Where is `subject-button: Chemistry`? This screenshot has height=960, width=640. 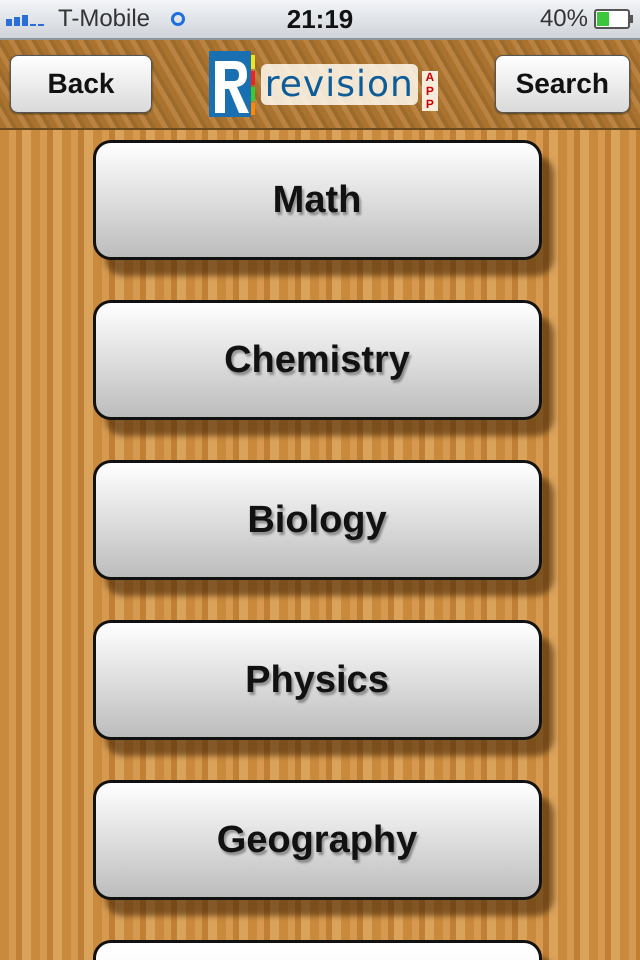
subject-button: Chemistry is located at coordinates (317, 360).